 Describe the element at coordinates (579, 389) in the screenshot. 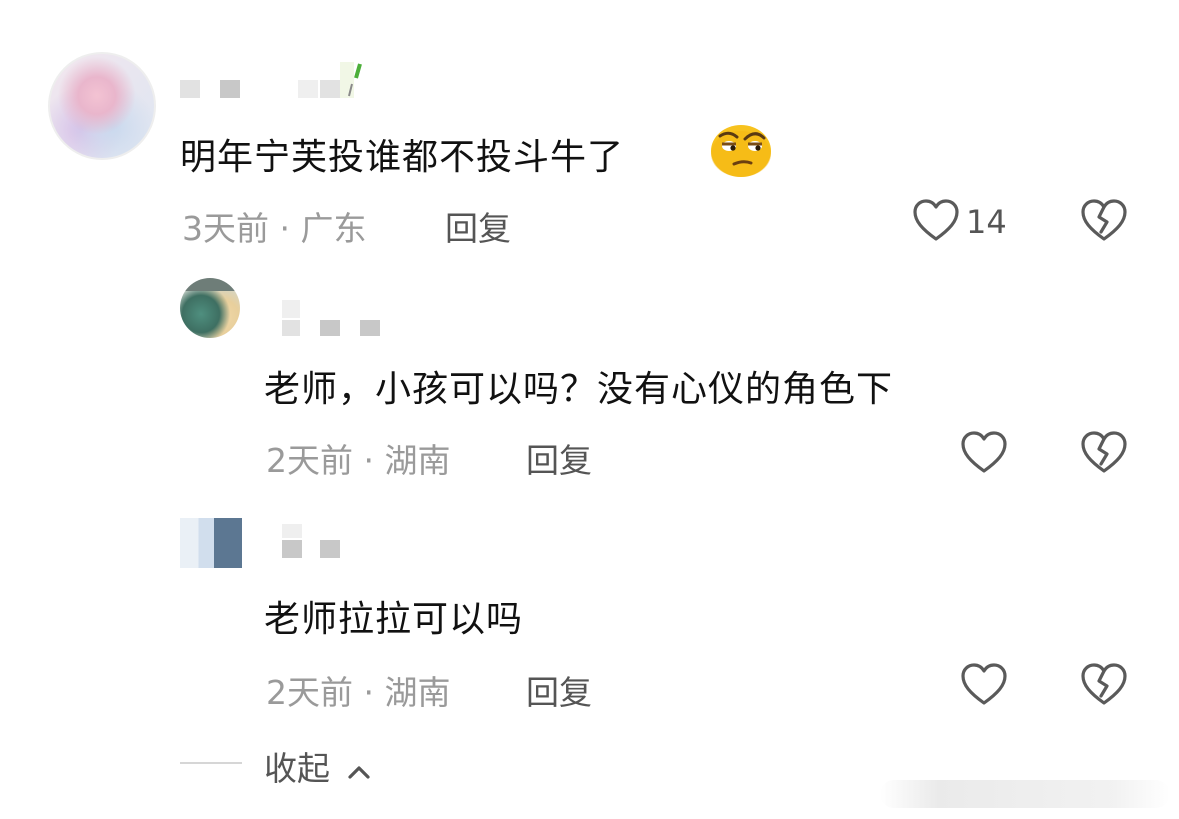

I see `comment-text: 老师，小孩可以吗？没有心仪的角色下` at that location.